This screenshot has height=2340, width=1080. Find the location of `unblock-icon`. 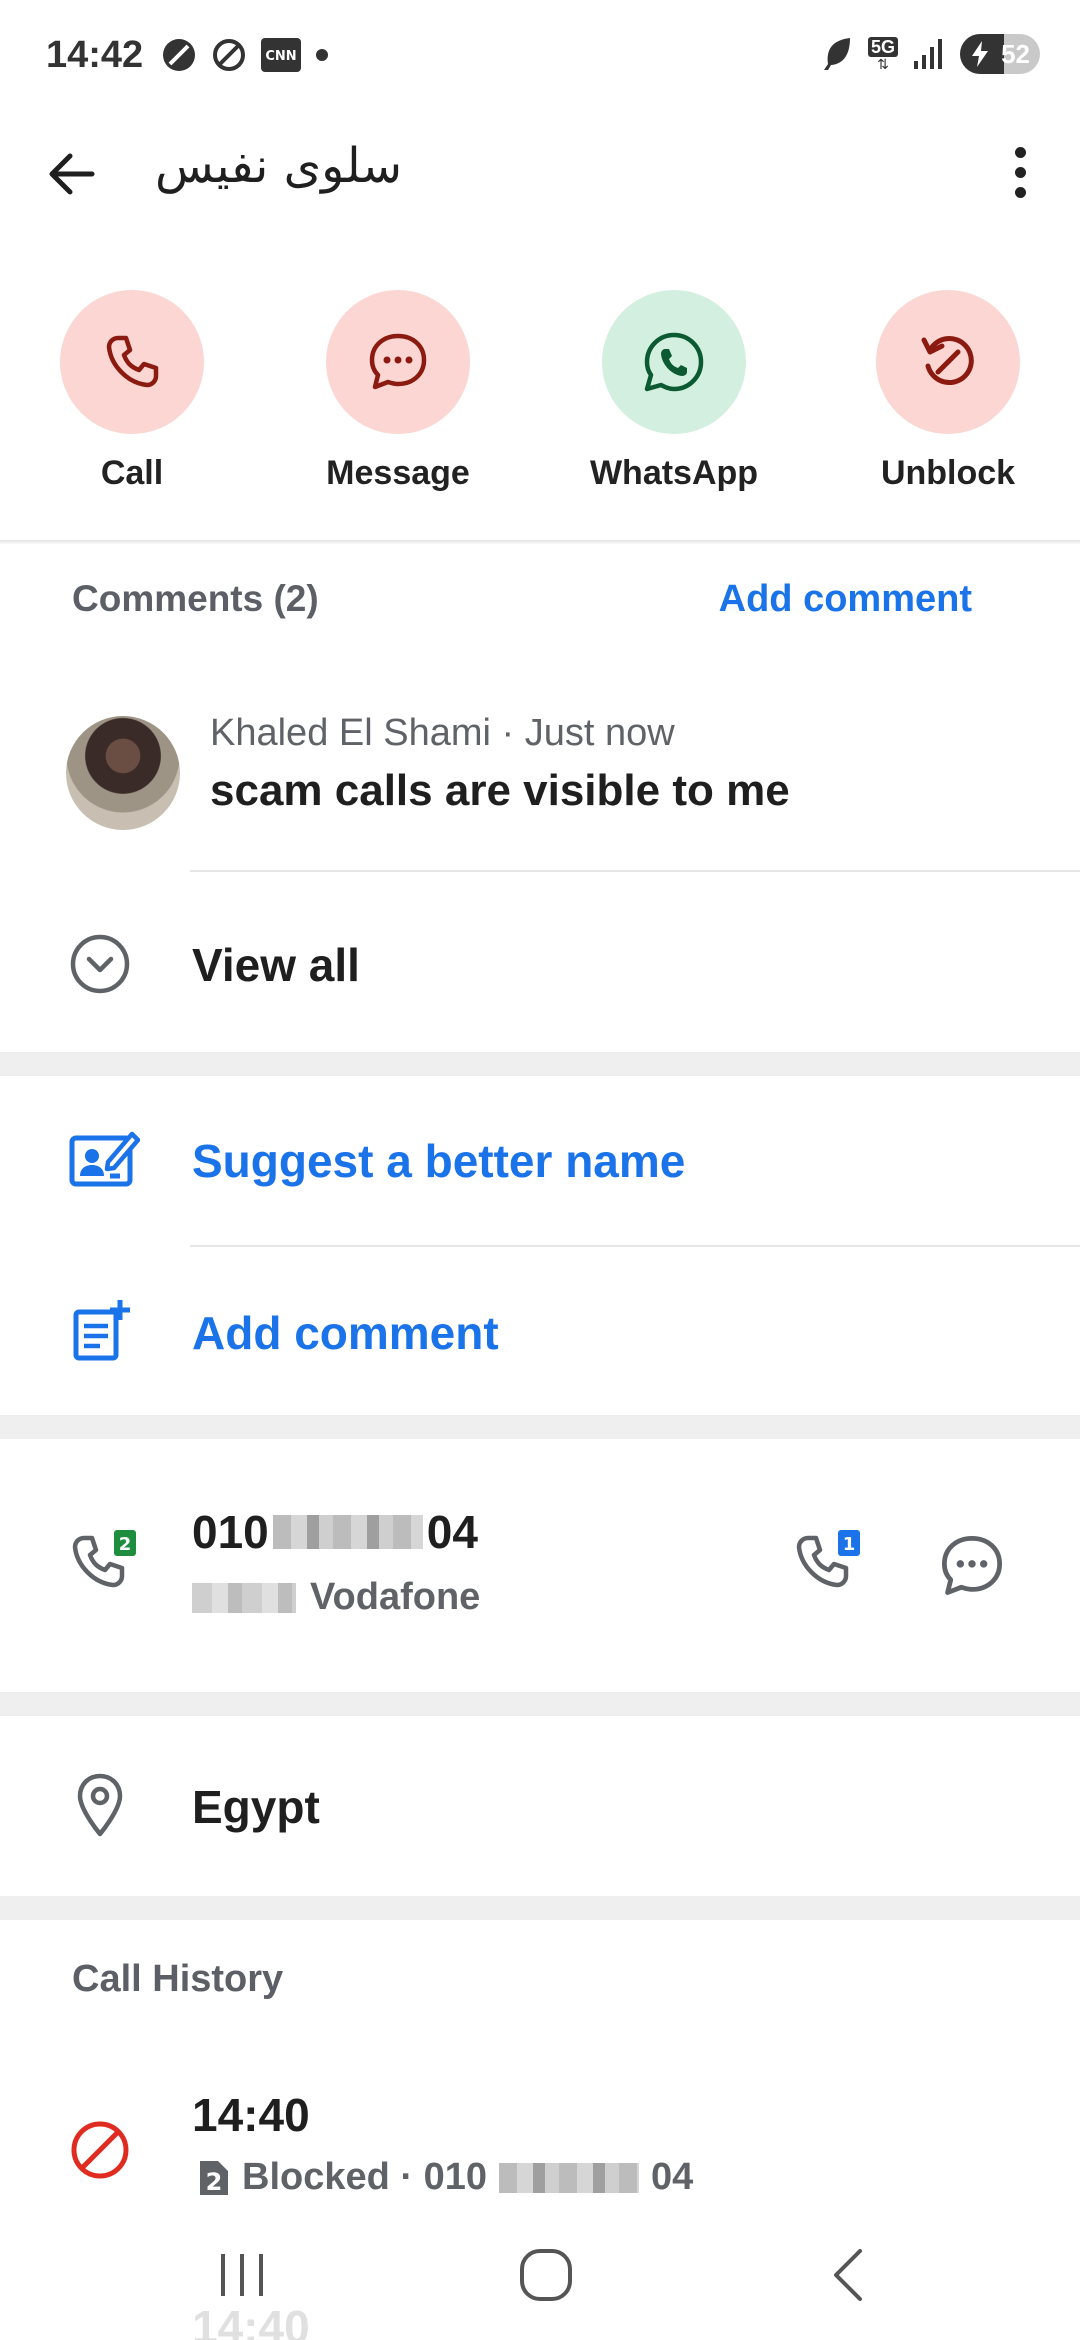

unblock-icon is located at coordinates (947, 360).